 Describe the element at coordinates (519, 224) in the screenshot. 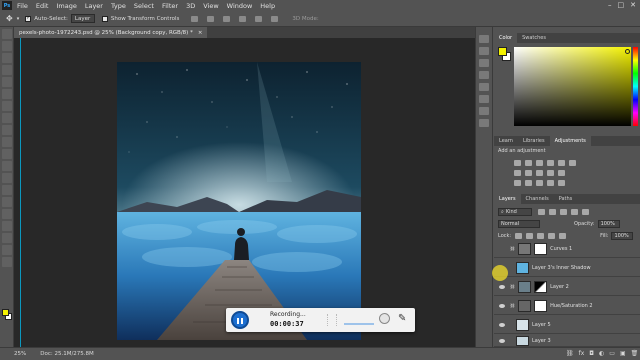

I see `blend-mode-dropdown: Normal` at that location.